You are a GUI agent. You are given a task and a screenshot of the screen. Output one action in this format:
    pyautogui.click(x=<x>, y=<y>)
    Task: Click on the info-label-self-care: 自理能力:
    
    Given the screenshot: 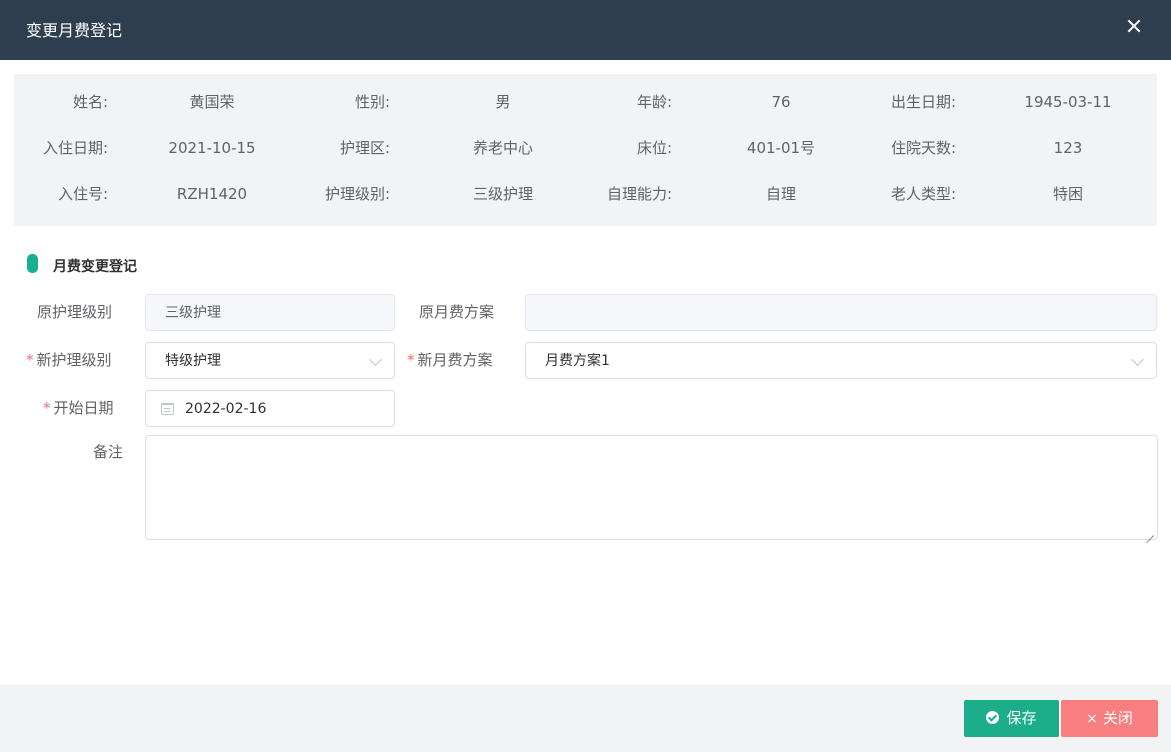 What is the action you would take?
    pyautogui.click(x=639, y=194)
    